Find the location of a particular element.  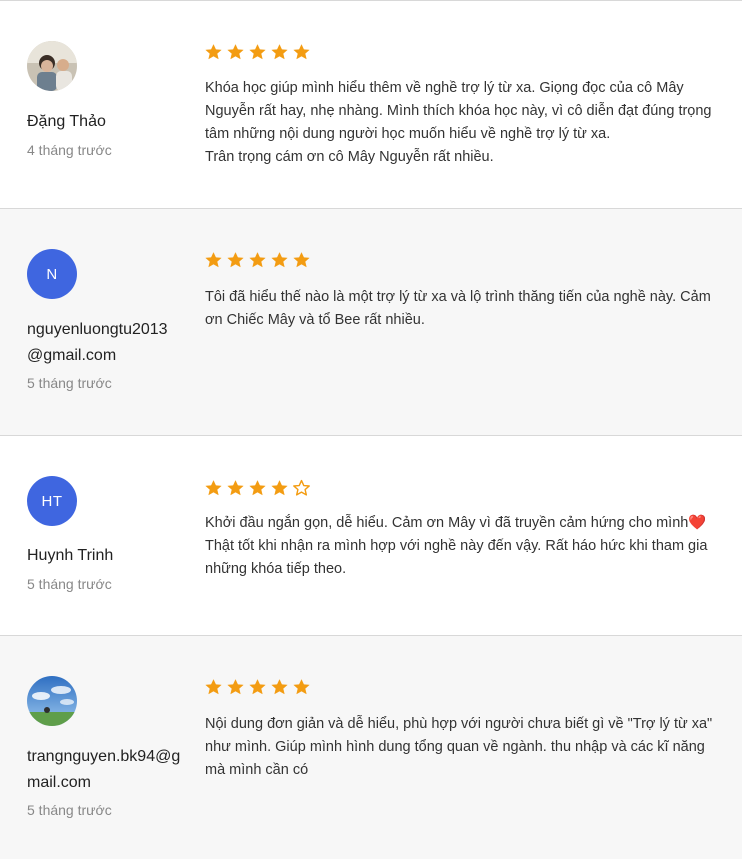

reviewer-name-line: mail.com is located at coordinates (59, 782).